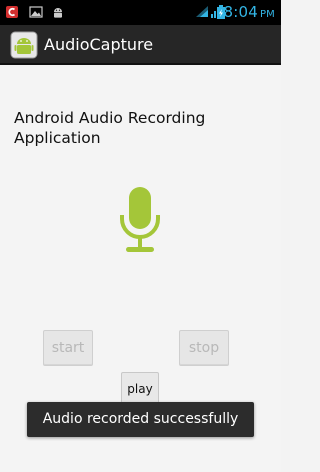 Image resolution: width=320 pixels, height=472 pixels. I want to click on android-icon, so click(58, 13).